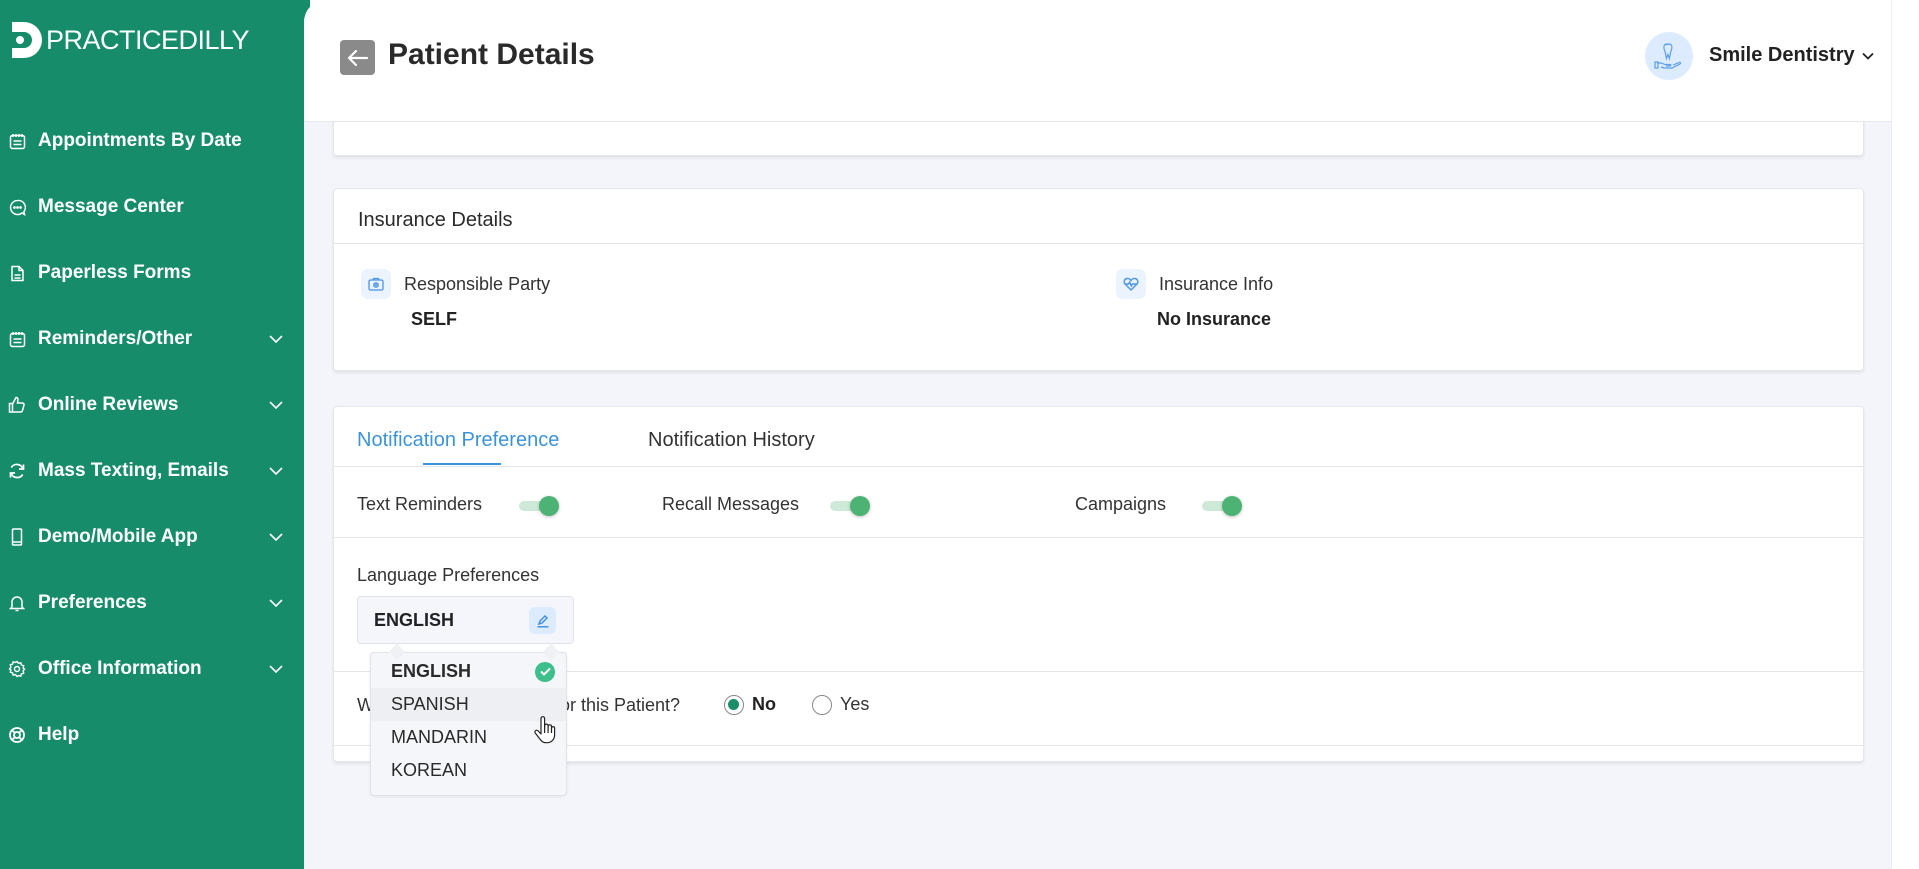 This screenshot has width=1919, height=869. Describe the element at coordinates (734, 704) in the screenshot. I see `radio-circle-checked` at that location.